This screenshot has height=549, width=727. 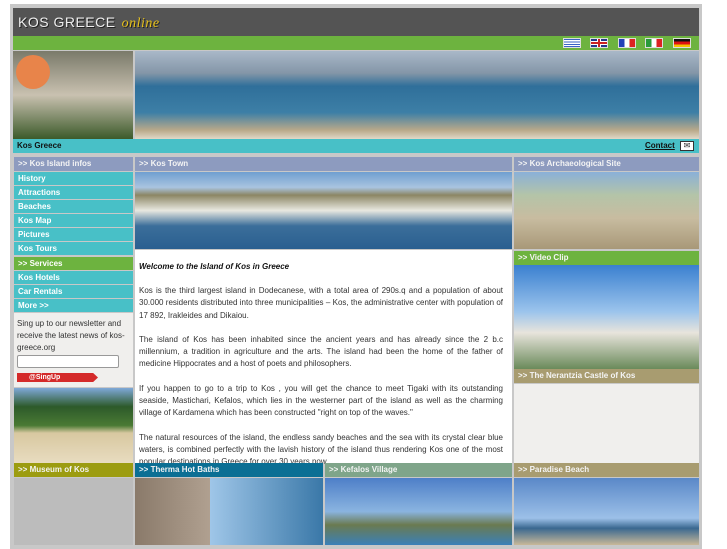 I want to click on site-logo: KOS GREECE online, so click(x=89, y=23).